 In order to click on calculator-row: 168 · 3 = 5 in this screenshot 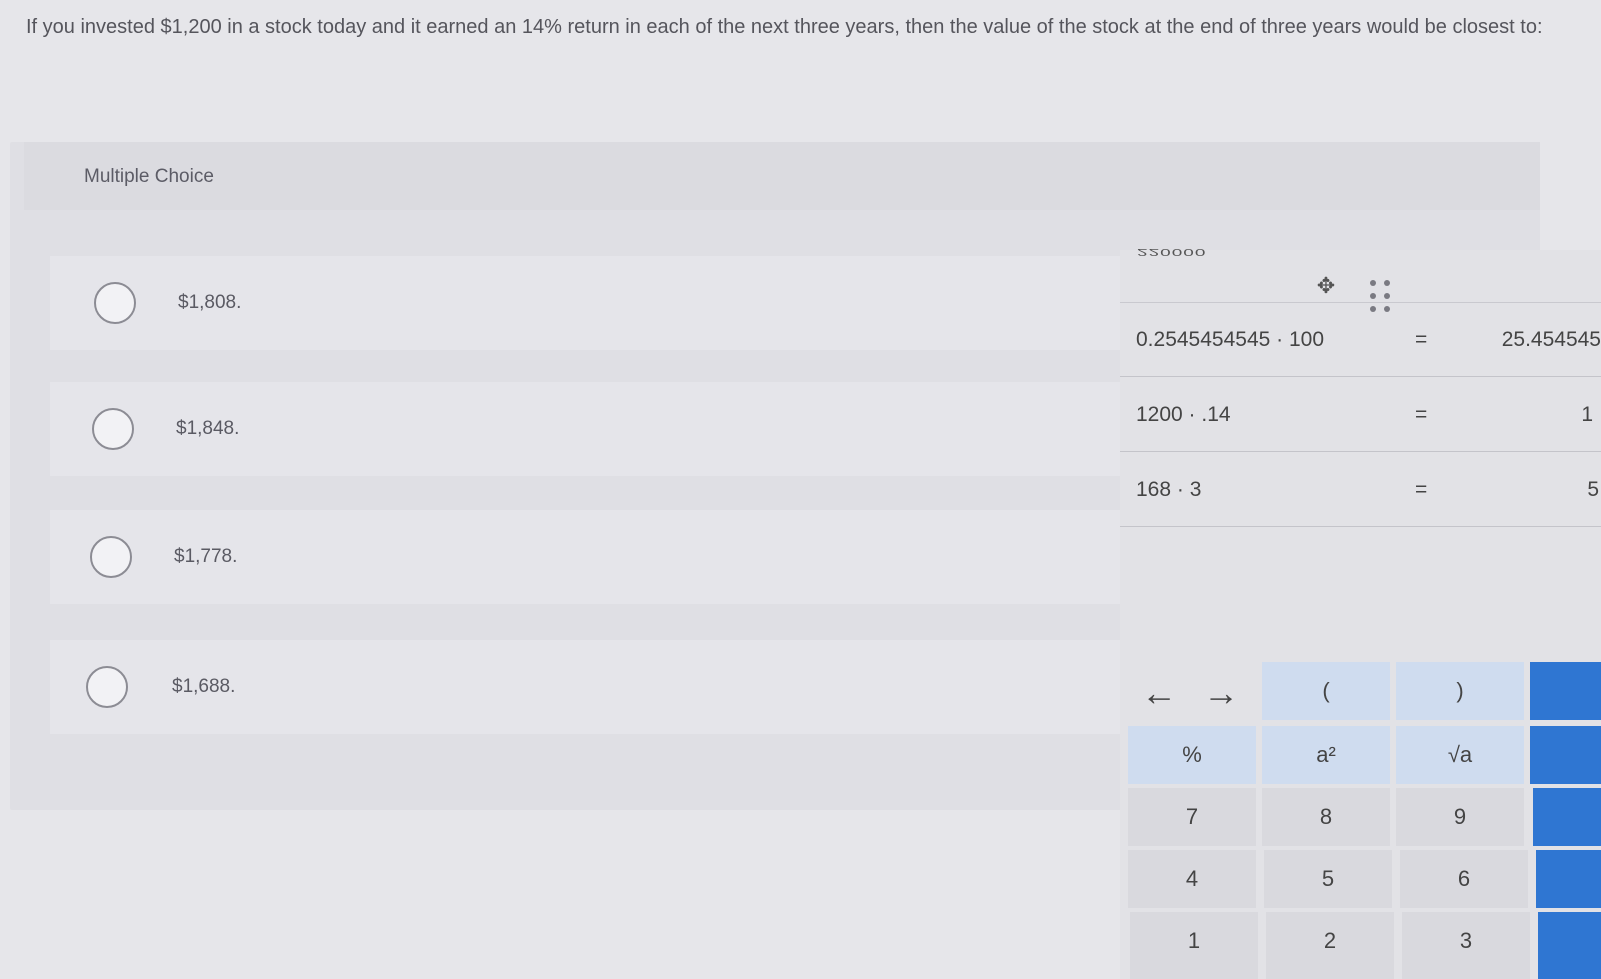, I will do `click(1360, 489)`.